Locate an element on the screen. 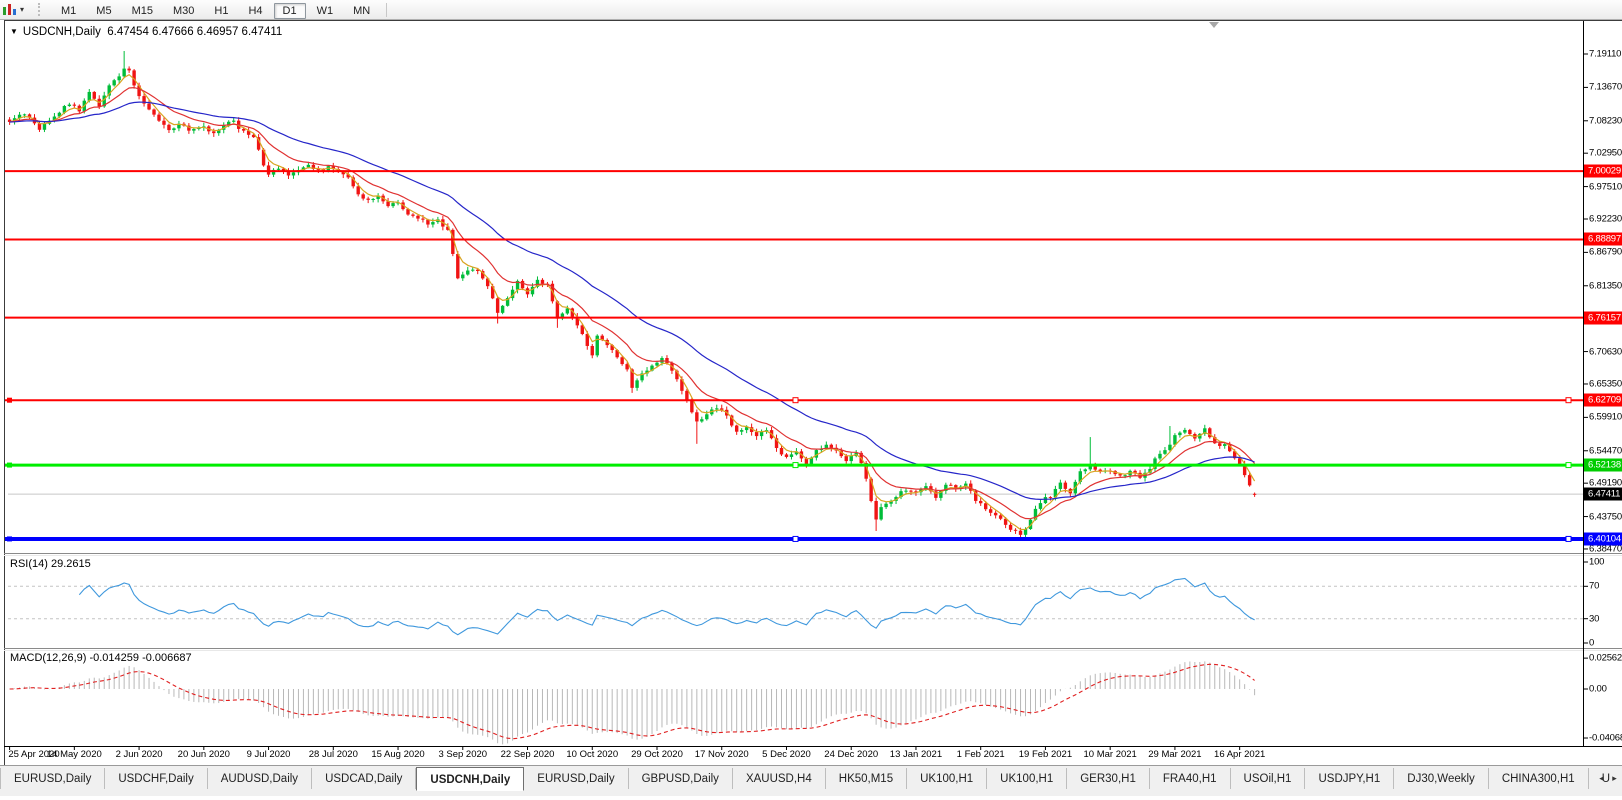 The width and height of the screenshot is (1622, 800). tab-audusd-daily: AUDUSD,Daily is located at coordinates (260, 778).